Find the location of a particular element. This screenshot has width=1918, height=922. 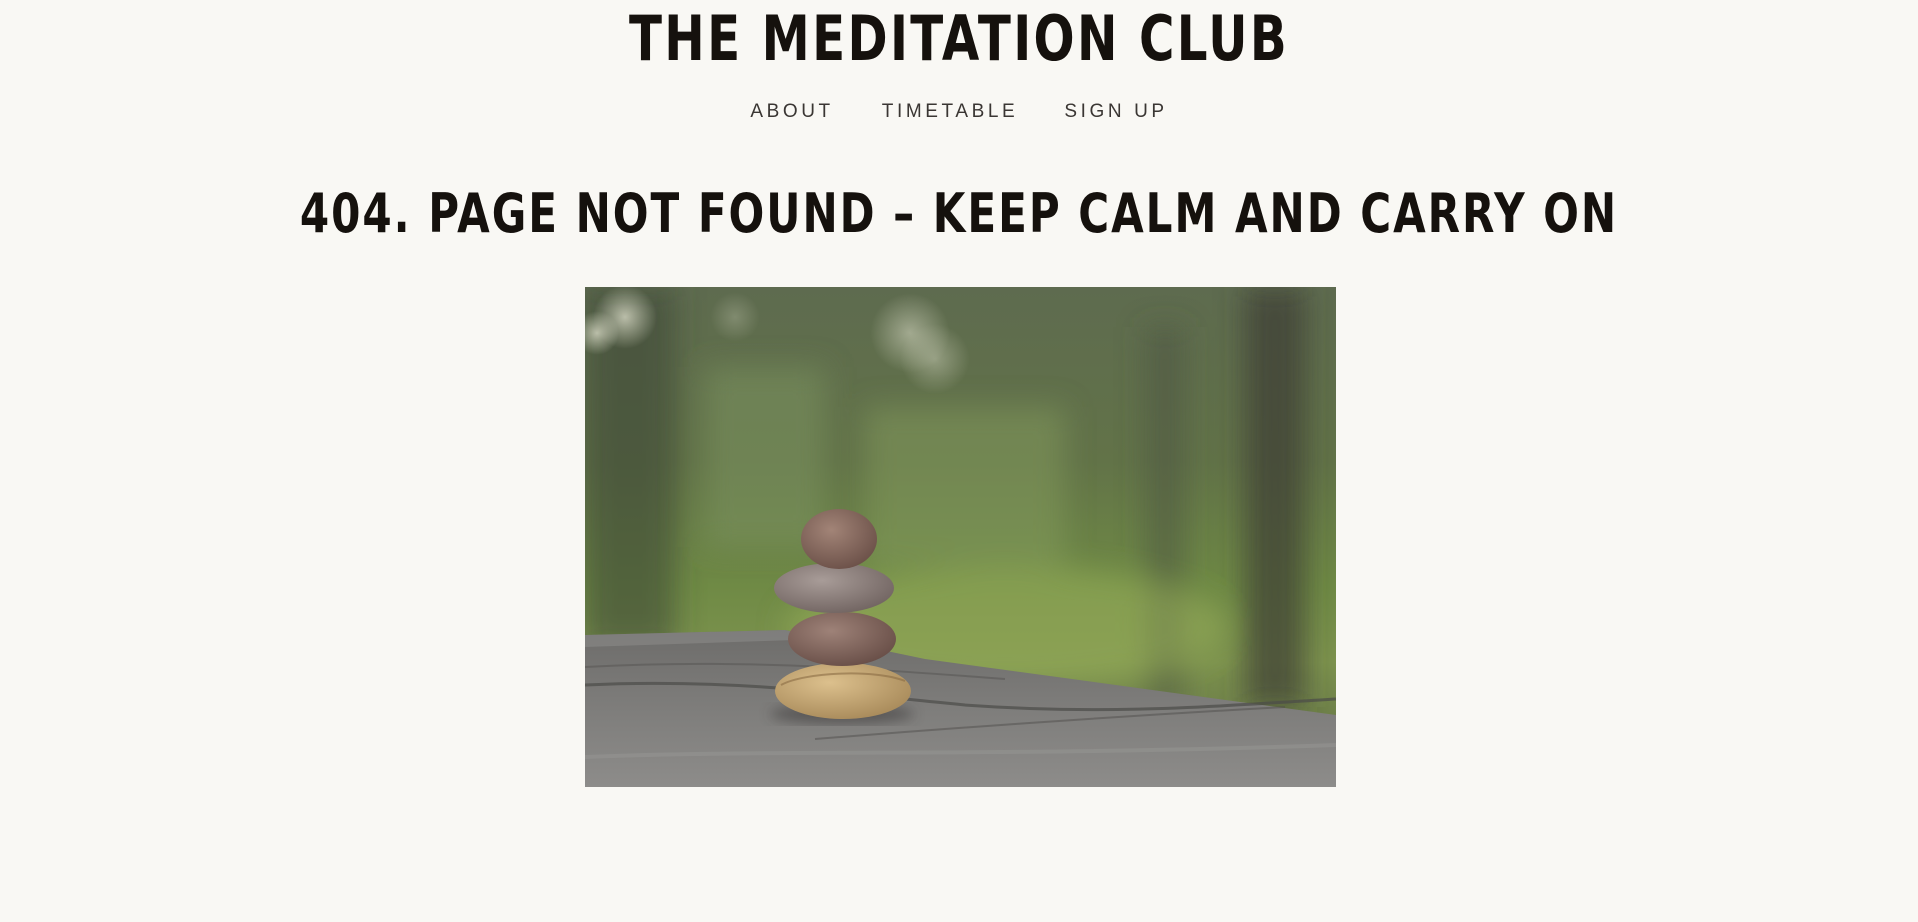

nav-link-sign-up: SIGN UP is located at coordinates (1115, 112).